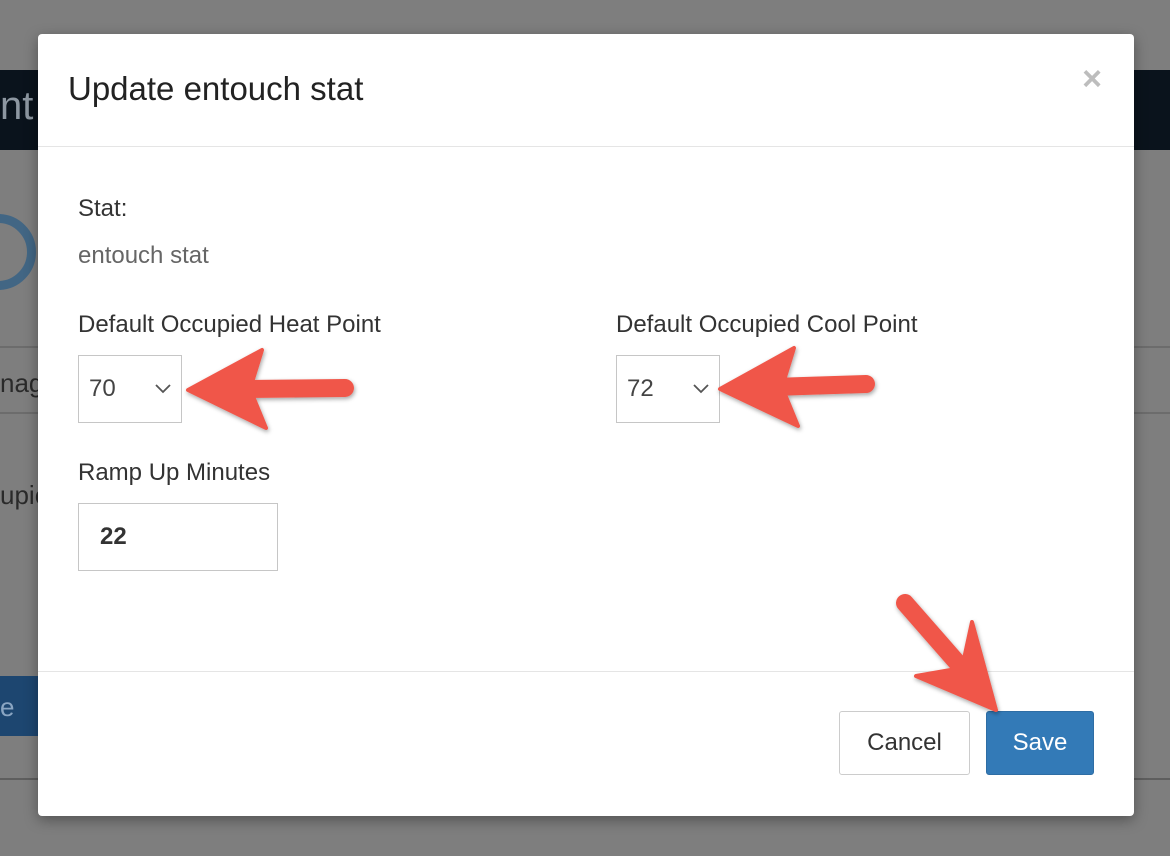 The height and width of the screenshot is (856, 1170). I want to click on background-progress-ring, so click(18, 252).